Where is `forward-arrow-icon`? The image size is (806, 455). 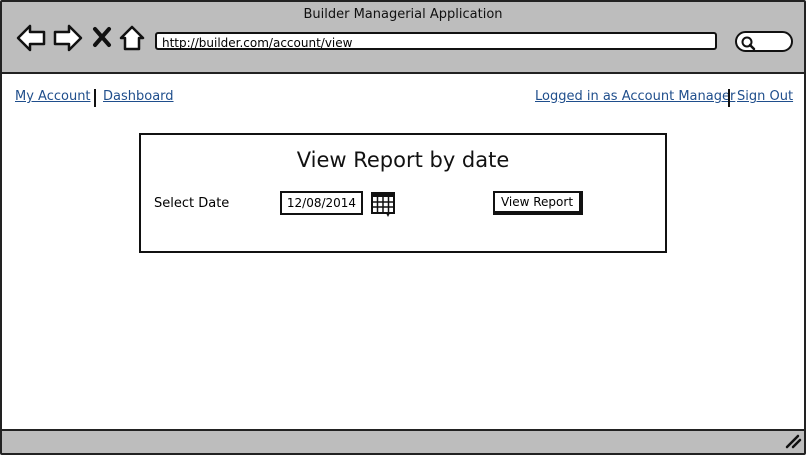 forward-arrow-icon is located at coordinates (68, 40).